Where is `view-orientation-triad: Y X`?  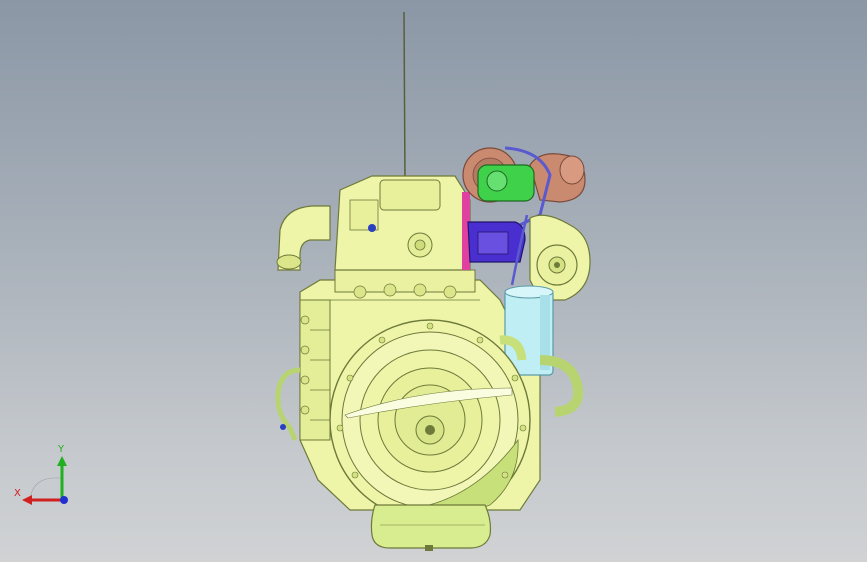
view-orientation-triad: Y X is located at coordinates (47, 475).